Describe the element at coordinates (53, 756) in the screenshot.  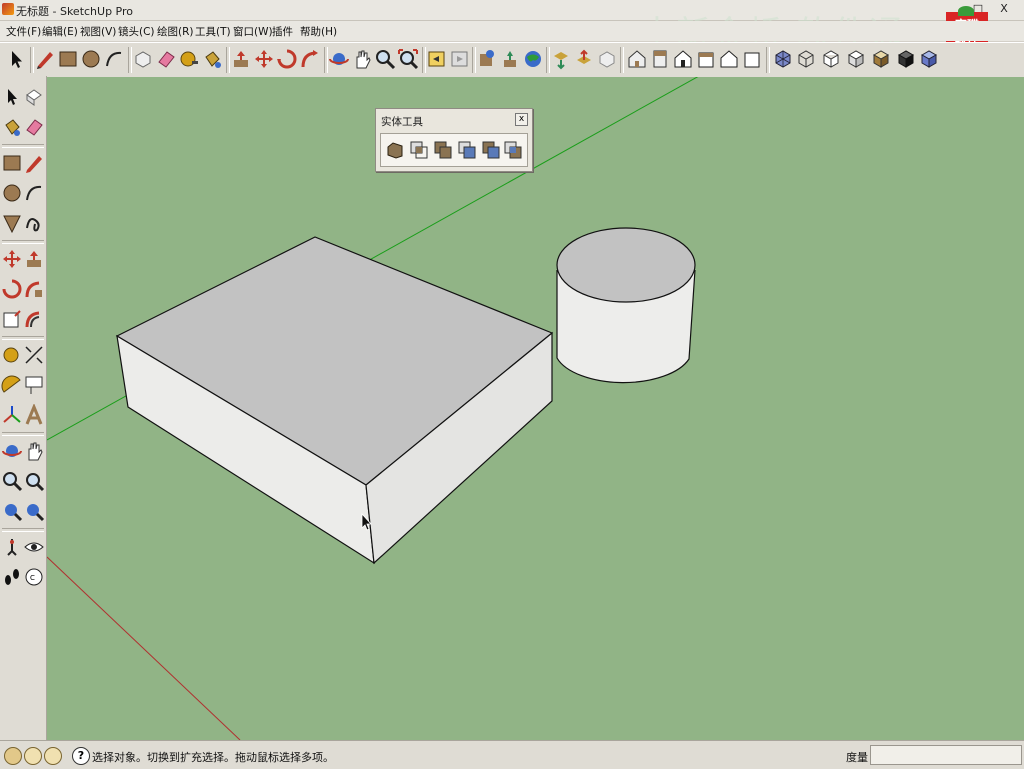
I see `user-icon` at that location.